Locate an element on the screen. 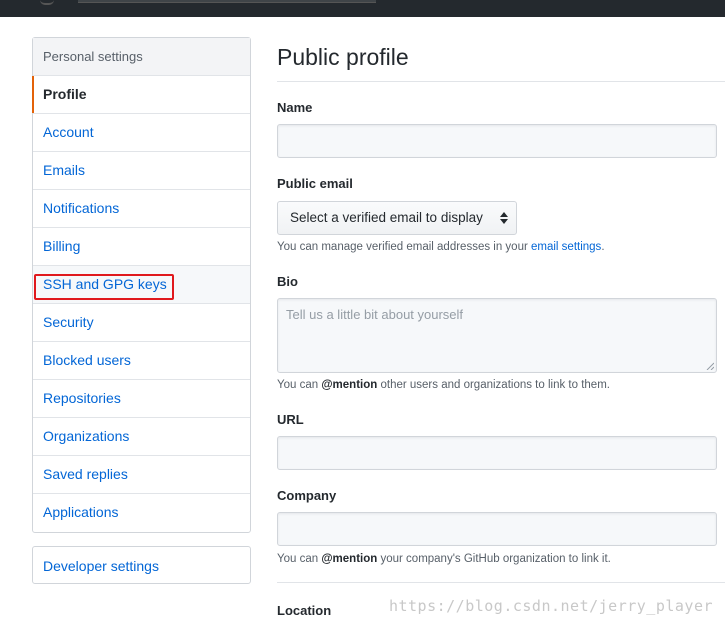 This screenshot has width=725, height=626. watermark: https://blog.csdn.net/jerry_player is located at coordinates (550, 606).